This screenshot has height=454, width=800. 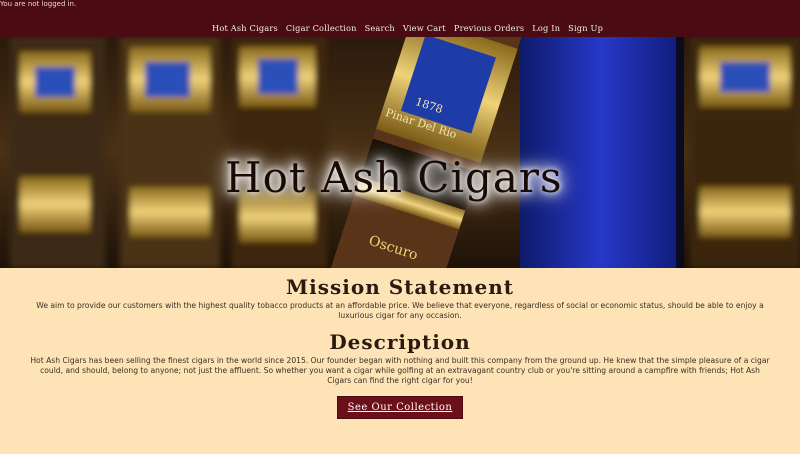 I want to click on nav-link-previous-orders: Previous Orders, so click(x=489, y=28).